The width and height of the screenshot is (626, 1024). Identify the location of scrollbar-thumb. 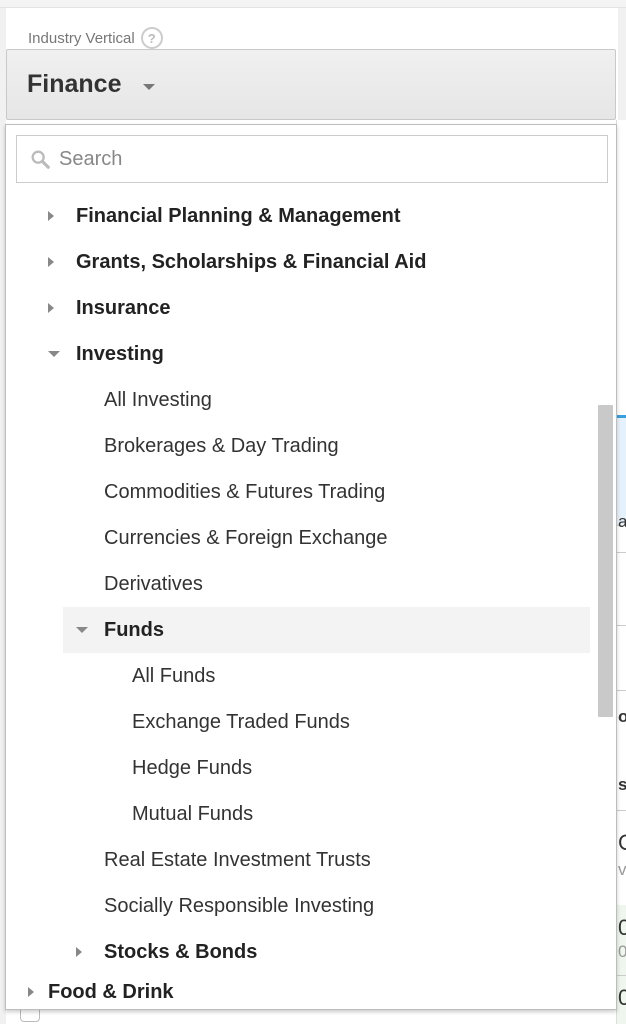
(605, 561).